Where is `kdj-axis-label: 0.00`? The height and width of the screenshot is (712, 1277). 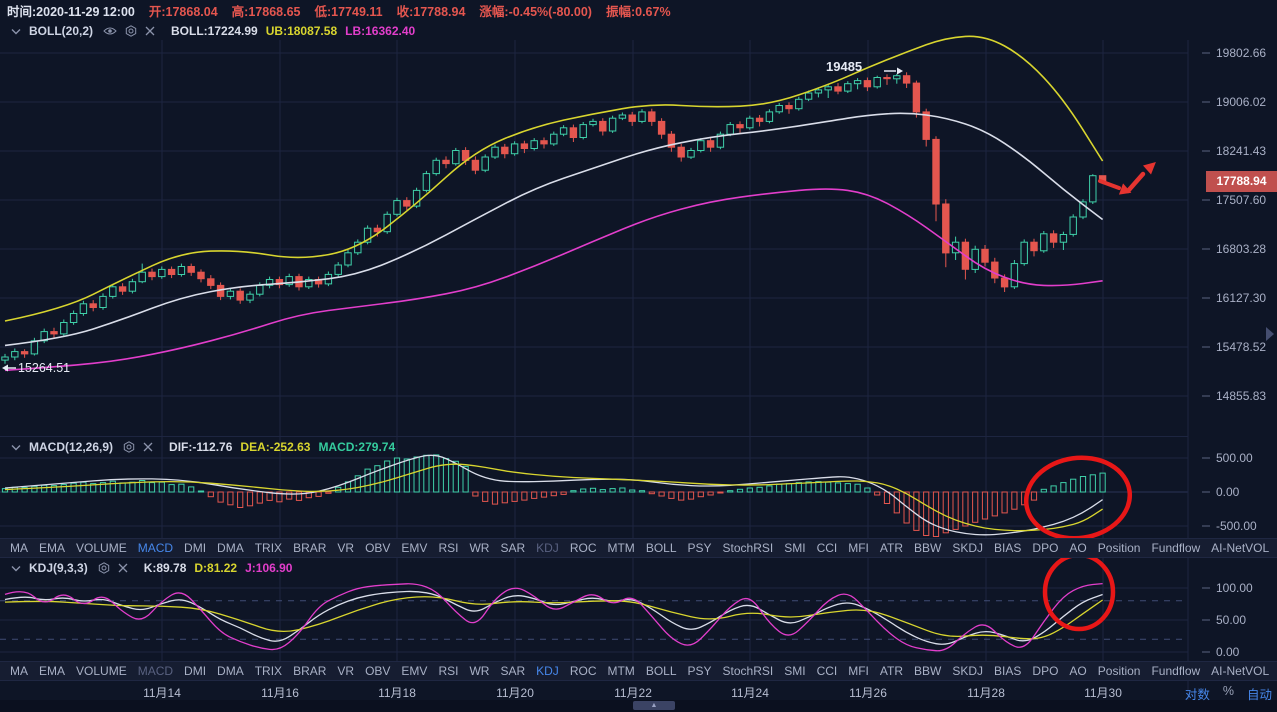 kdj-axis-label: 0.00 is located at coordinates (1228, 652).